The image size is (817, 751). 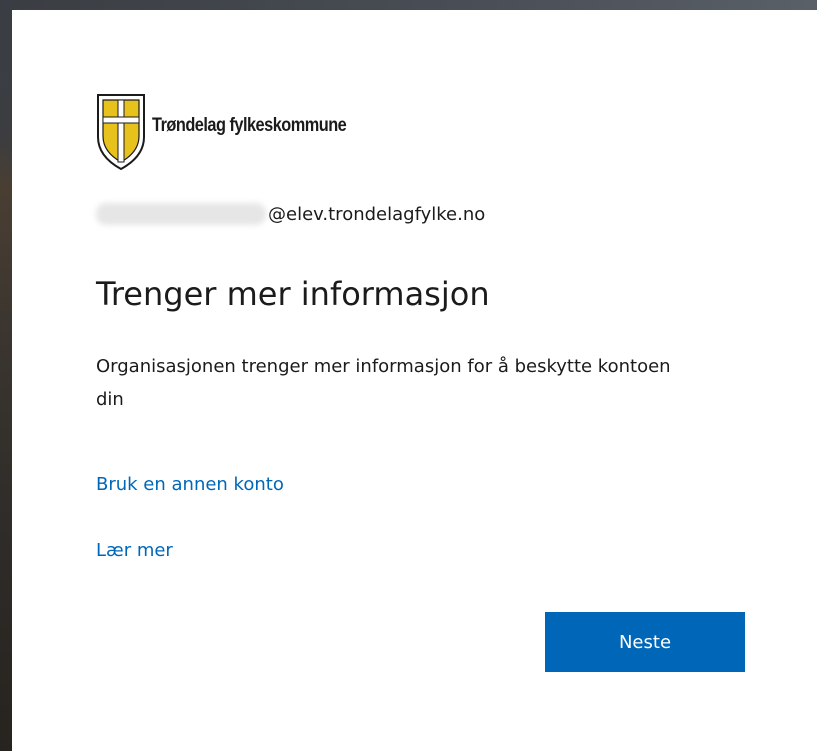 I want to click on organization-logo: Trøndelag fylkeskommune, so click(x=237, y=132).